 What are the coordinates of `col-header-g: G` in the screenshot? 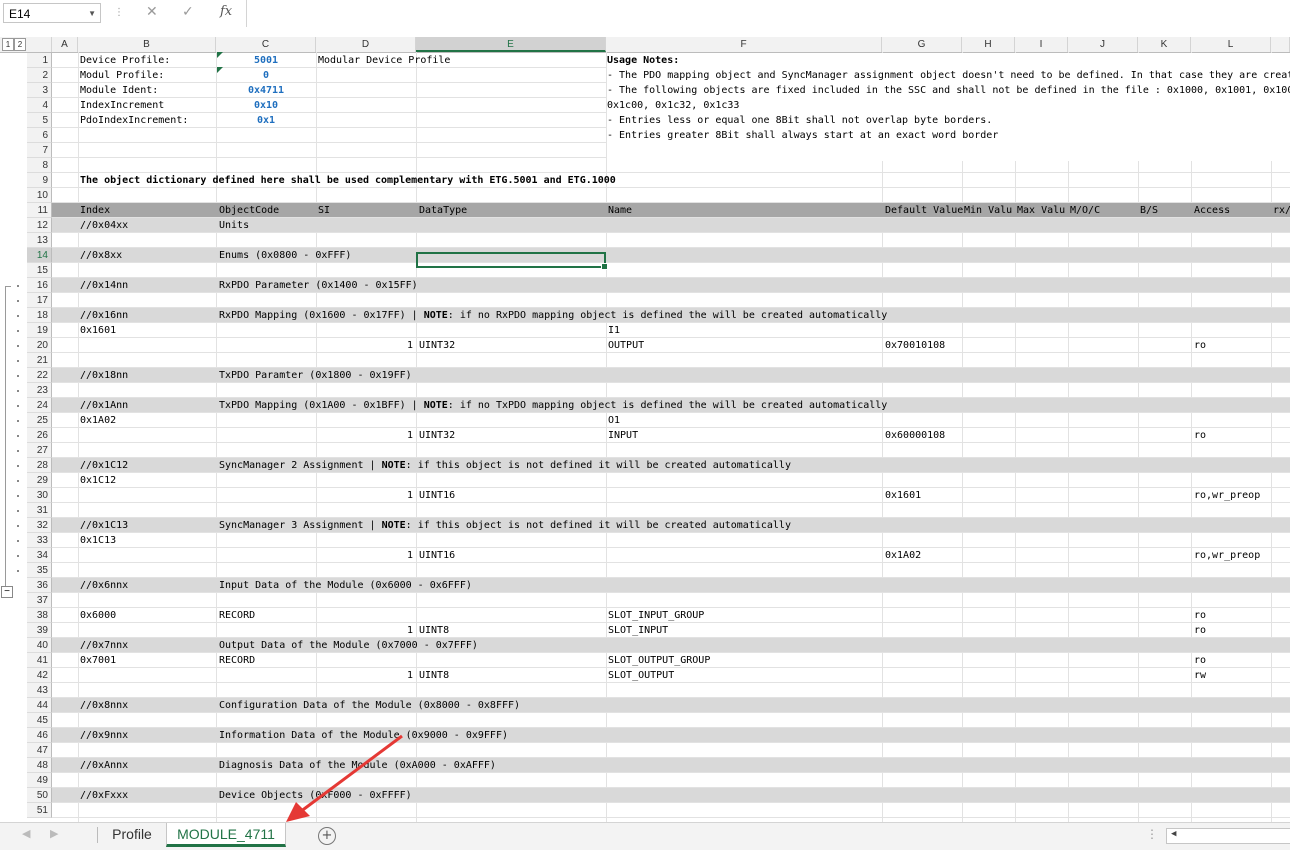 It's located at (922, 44).